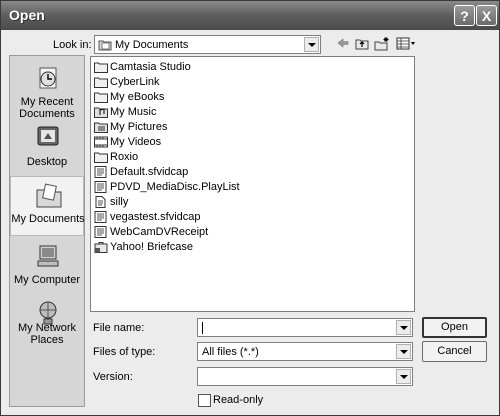 Image resolution: width=500 pixels, height=416 pixels. I want to click on place-label: My Network Places, so click(47, 334).